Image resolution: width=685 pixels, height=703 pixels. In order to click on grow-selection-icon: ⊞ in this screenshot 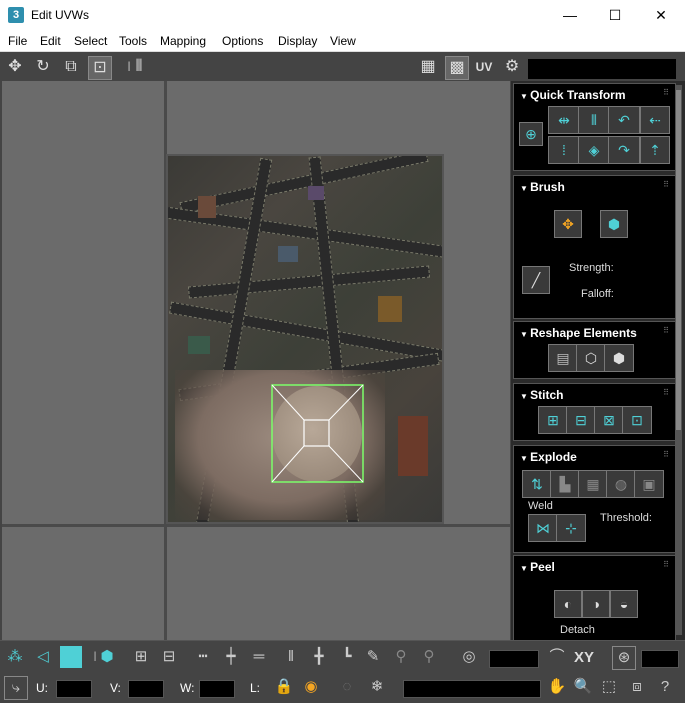, I will do `click(141, 657)`.